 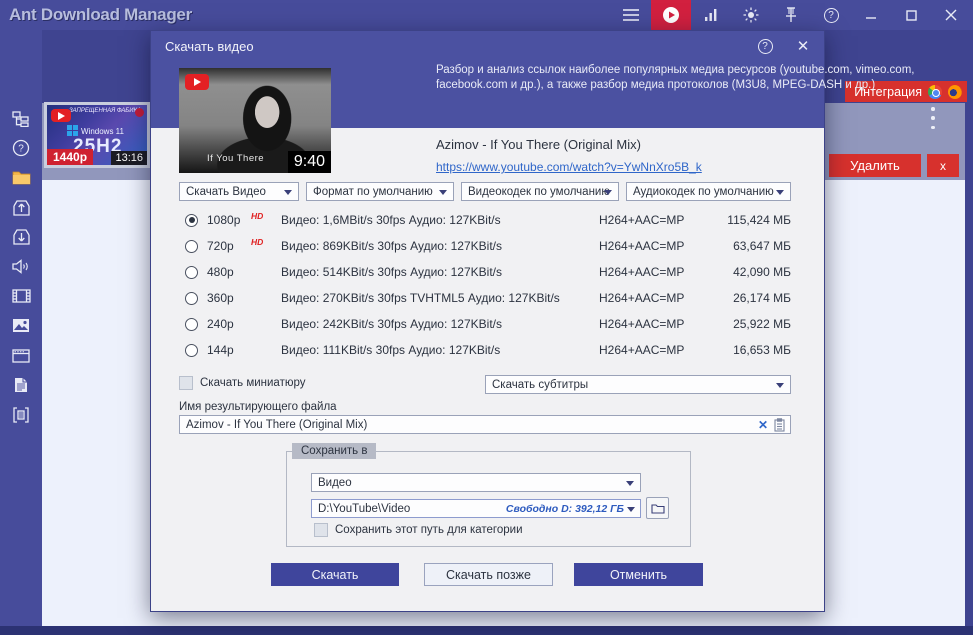 I want to click on action-dropdown-value: Скачать Видео, so click(x=226, y=191).